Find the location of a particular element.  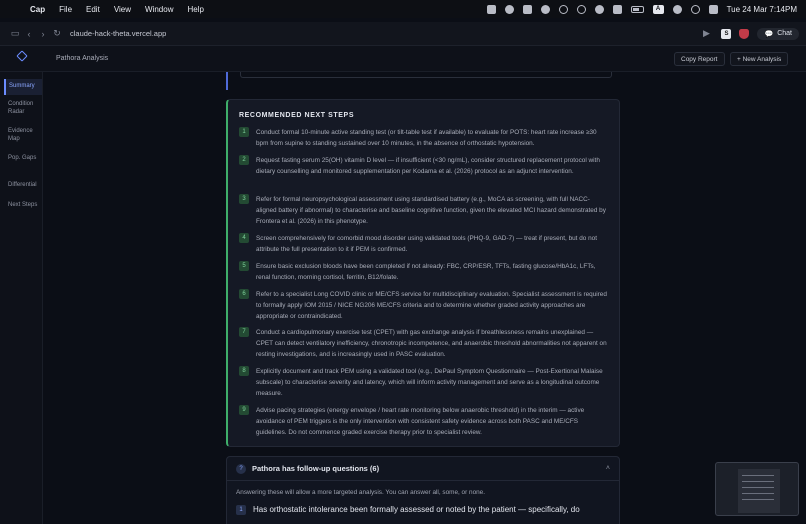

shield-icon is located at coordinates (744, 33).